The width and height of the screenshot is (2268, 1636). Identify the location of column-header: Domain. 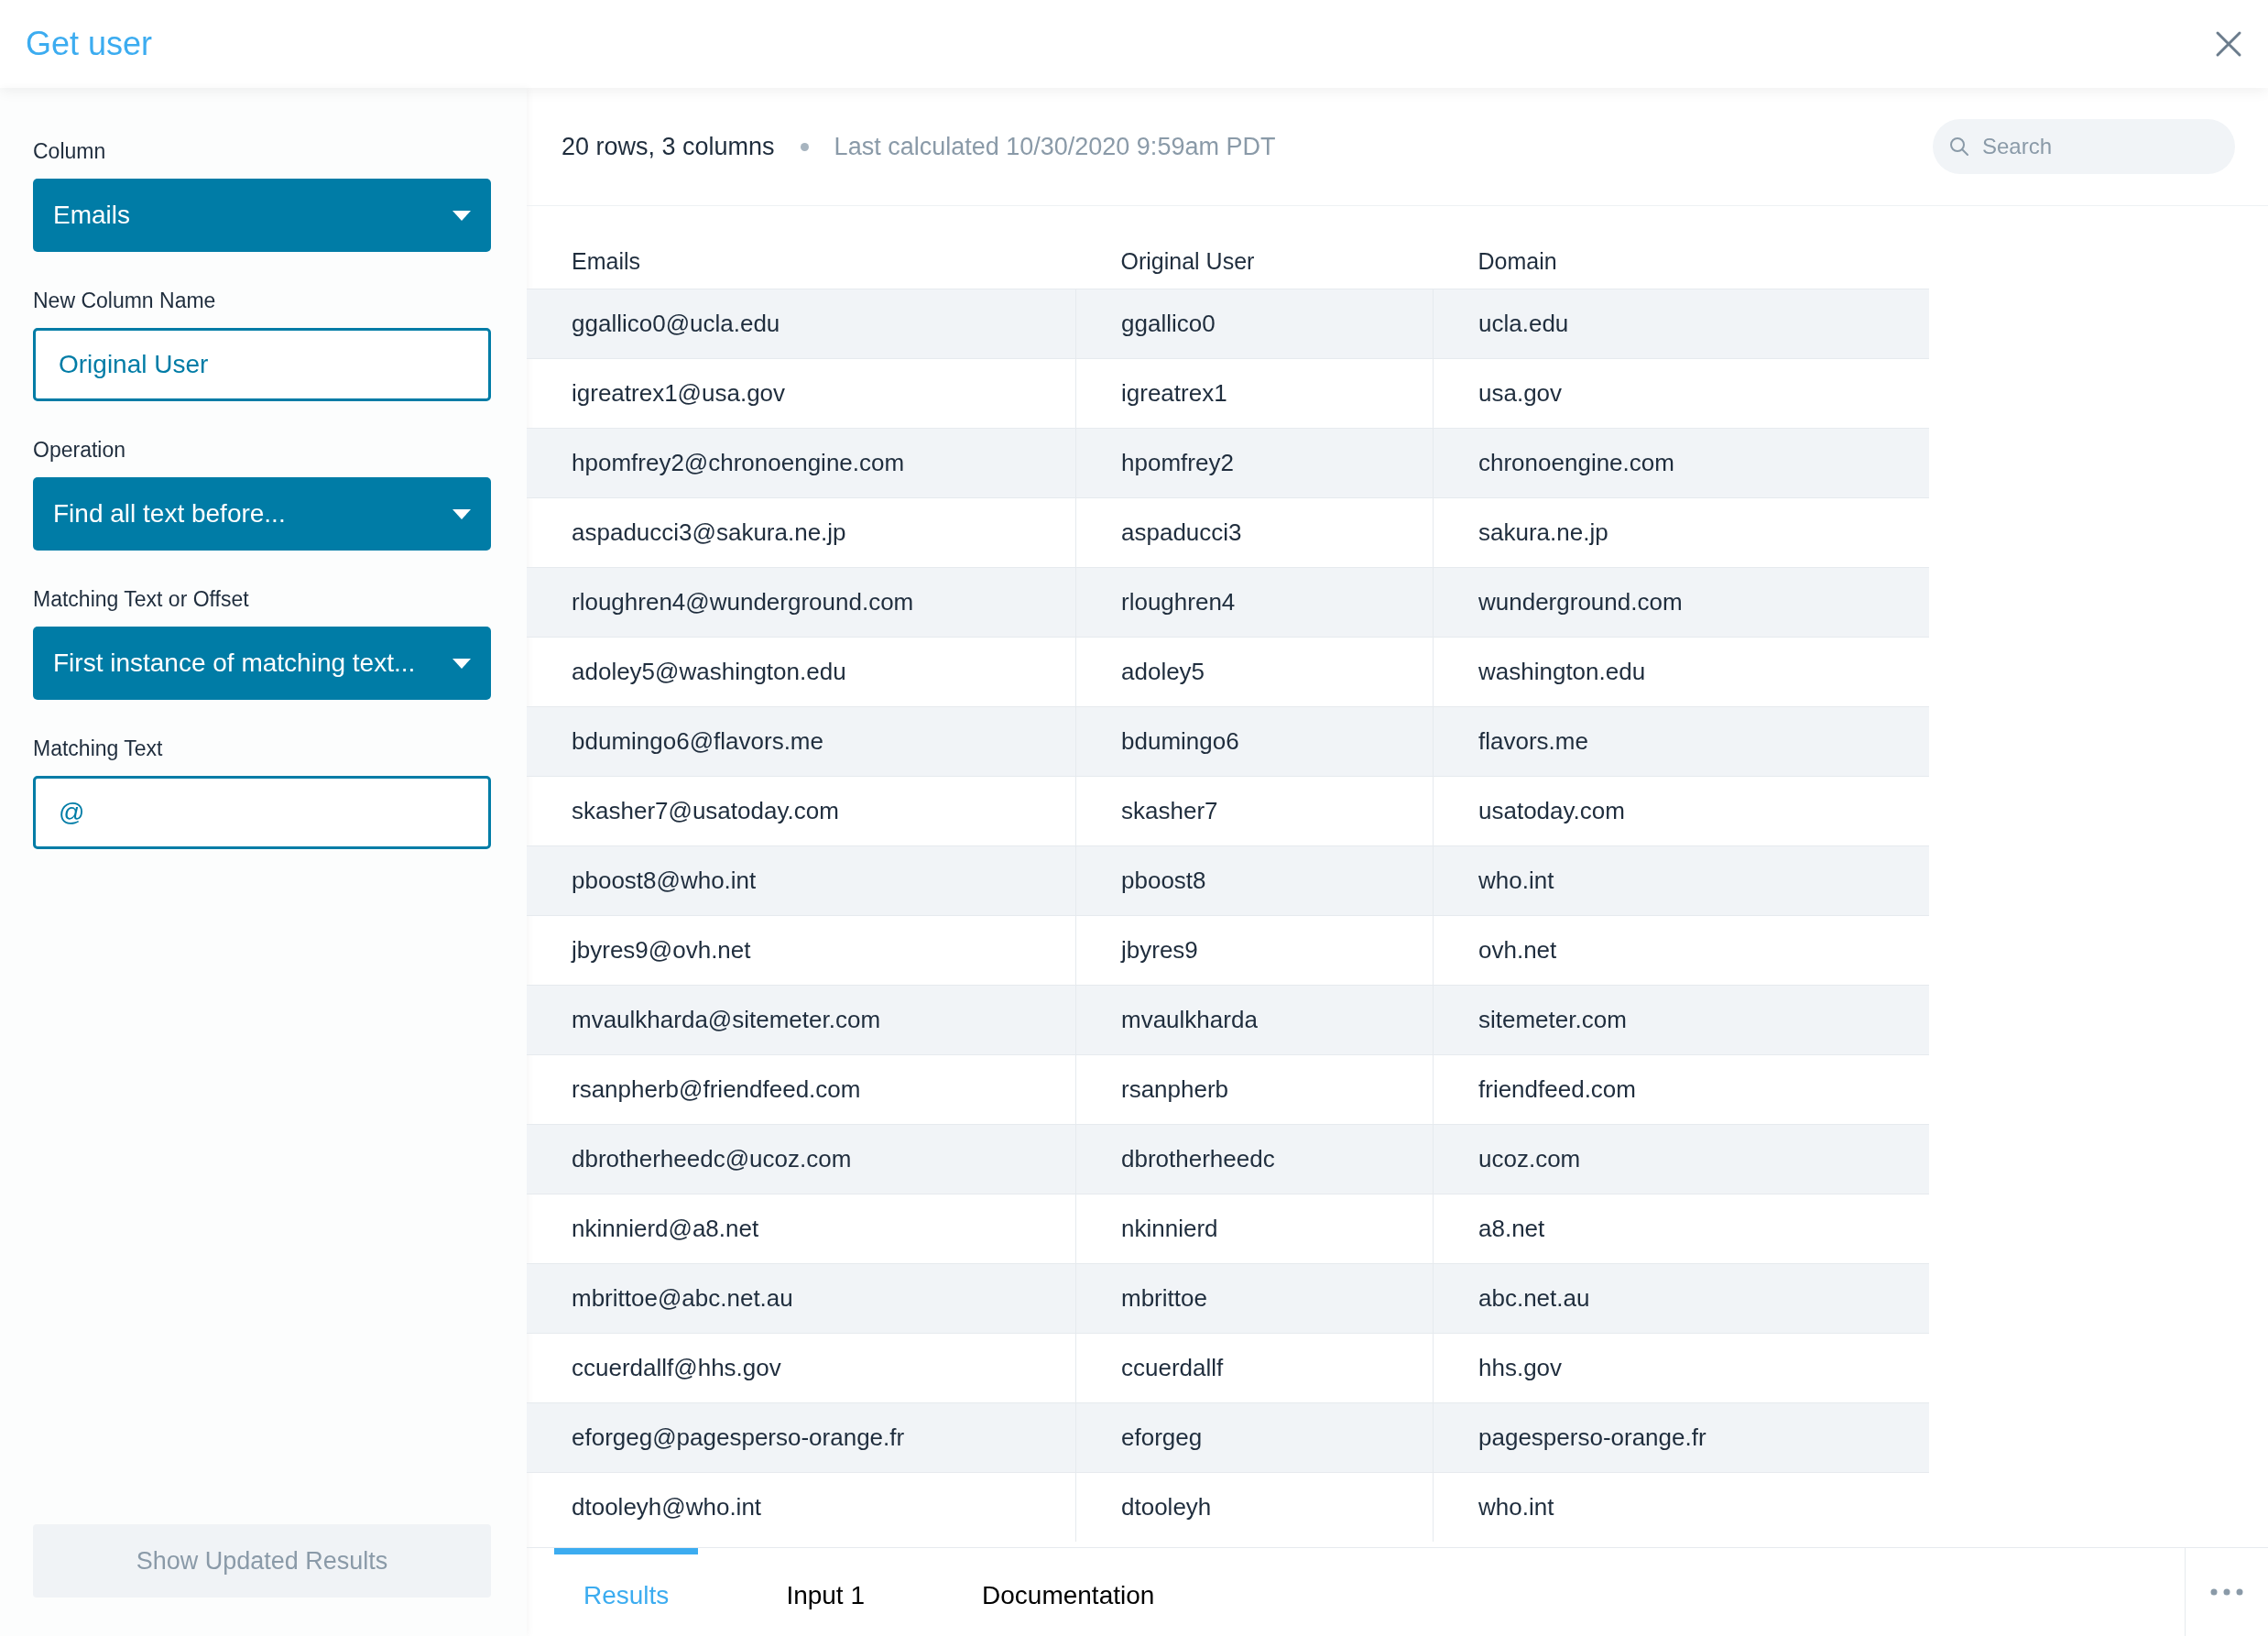
(1681, 261).